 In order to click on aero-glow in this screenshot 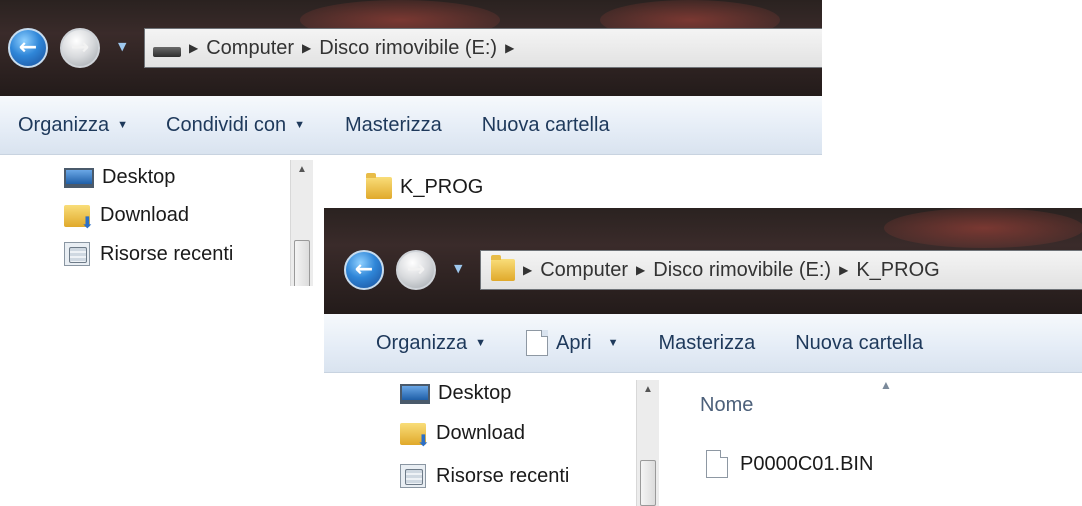, I will do `click(983, 228)`.